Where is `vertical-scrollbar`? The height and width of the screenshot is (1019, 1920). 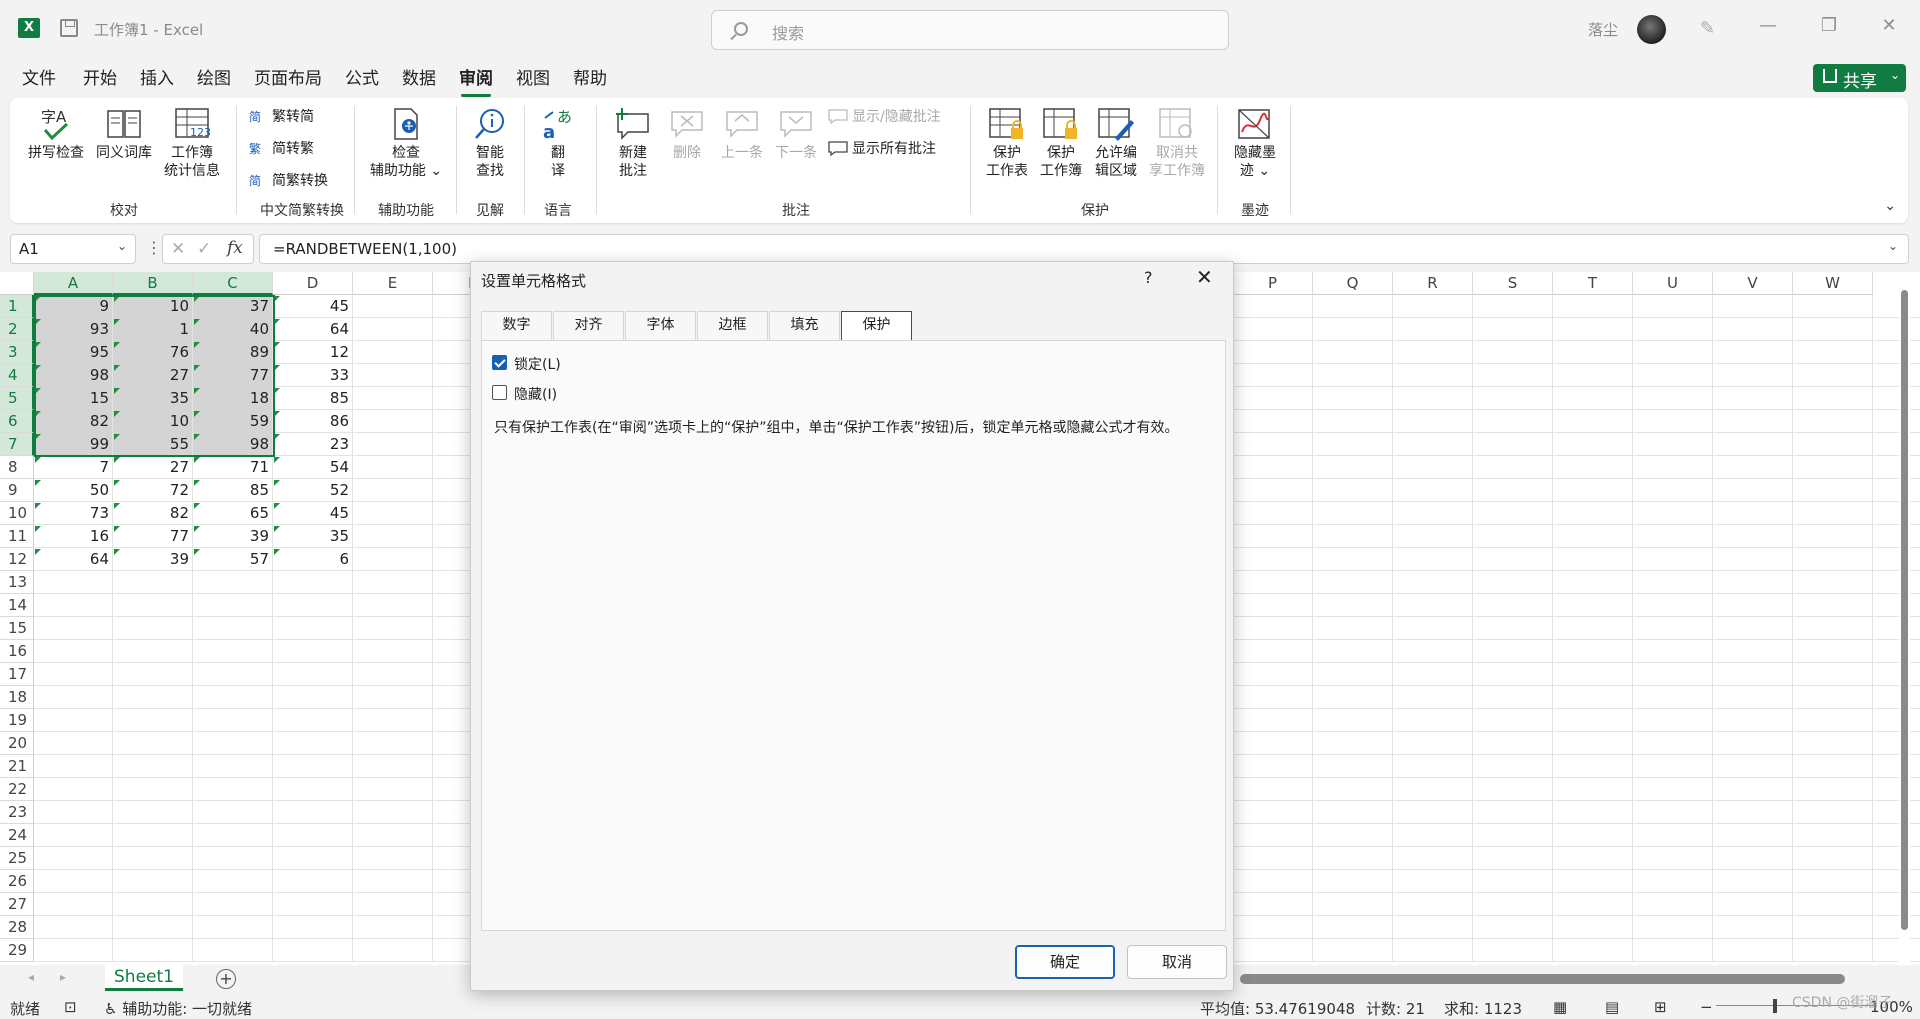
vertical-scrollbar is located at coordinates (1904, 620).